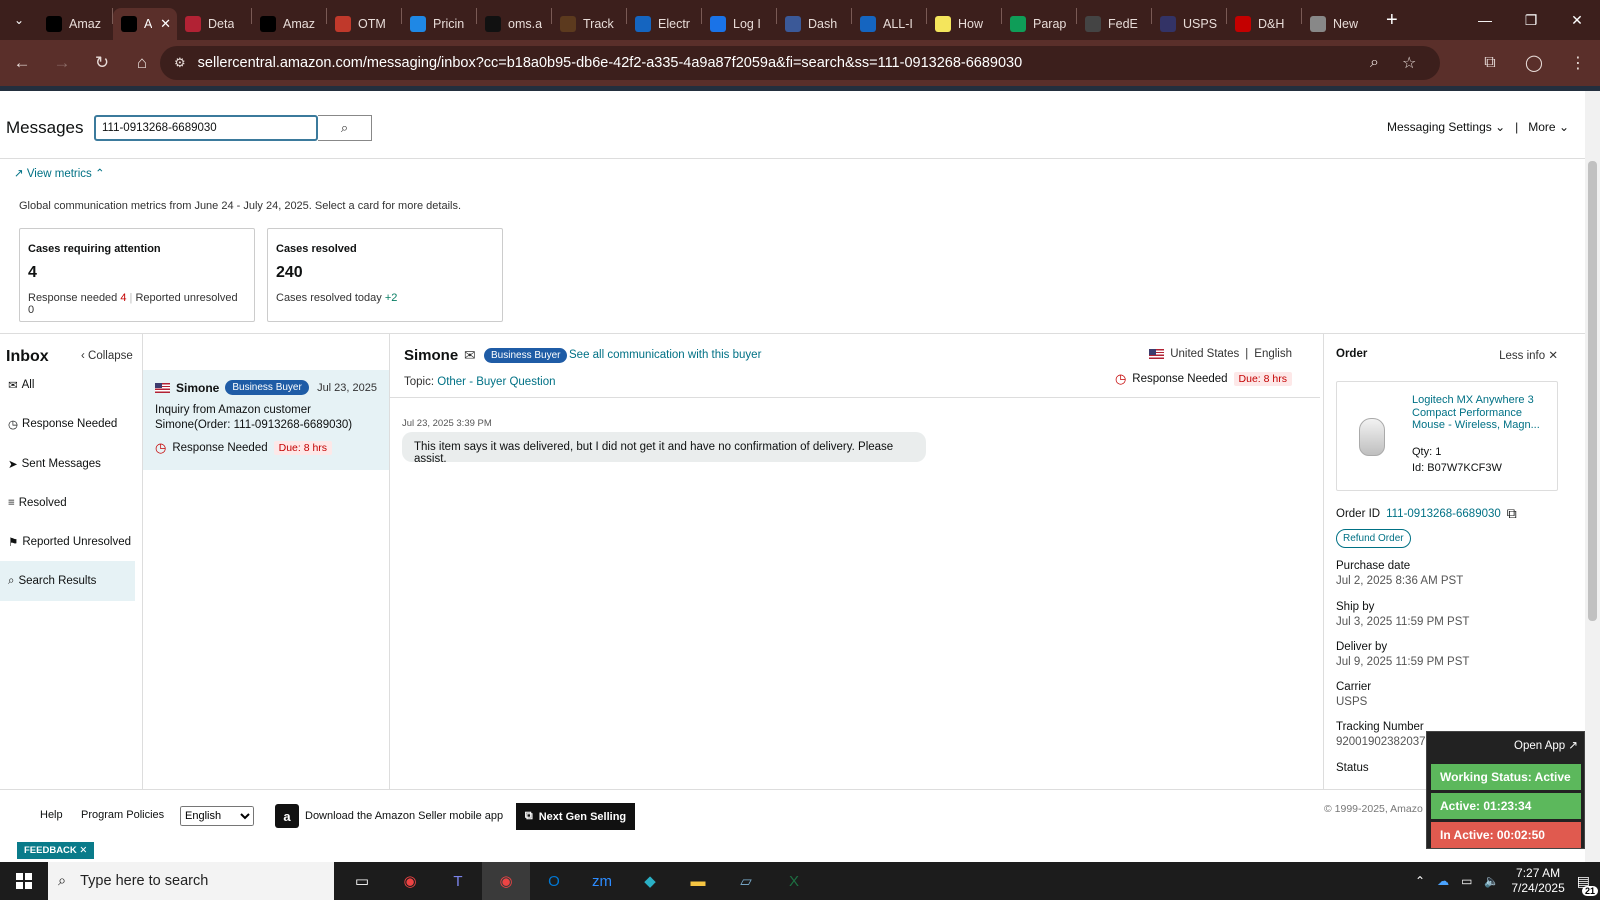 The width and height of the screenshot is (1600, 900). I want to click on language-select: English, so click(217, 816).